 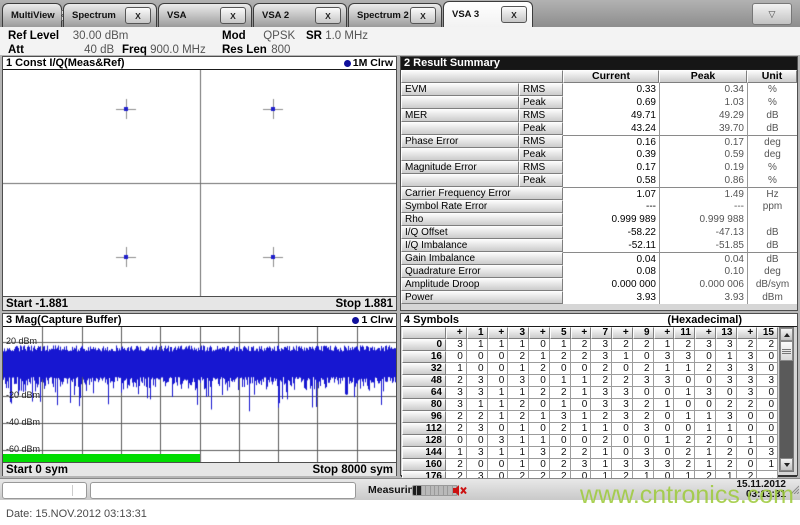 I want to click on result-row: Peak 0.39 0.59 deg, so click(x=599, y=154).